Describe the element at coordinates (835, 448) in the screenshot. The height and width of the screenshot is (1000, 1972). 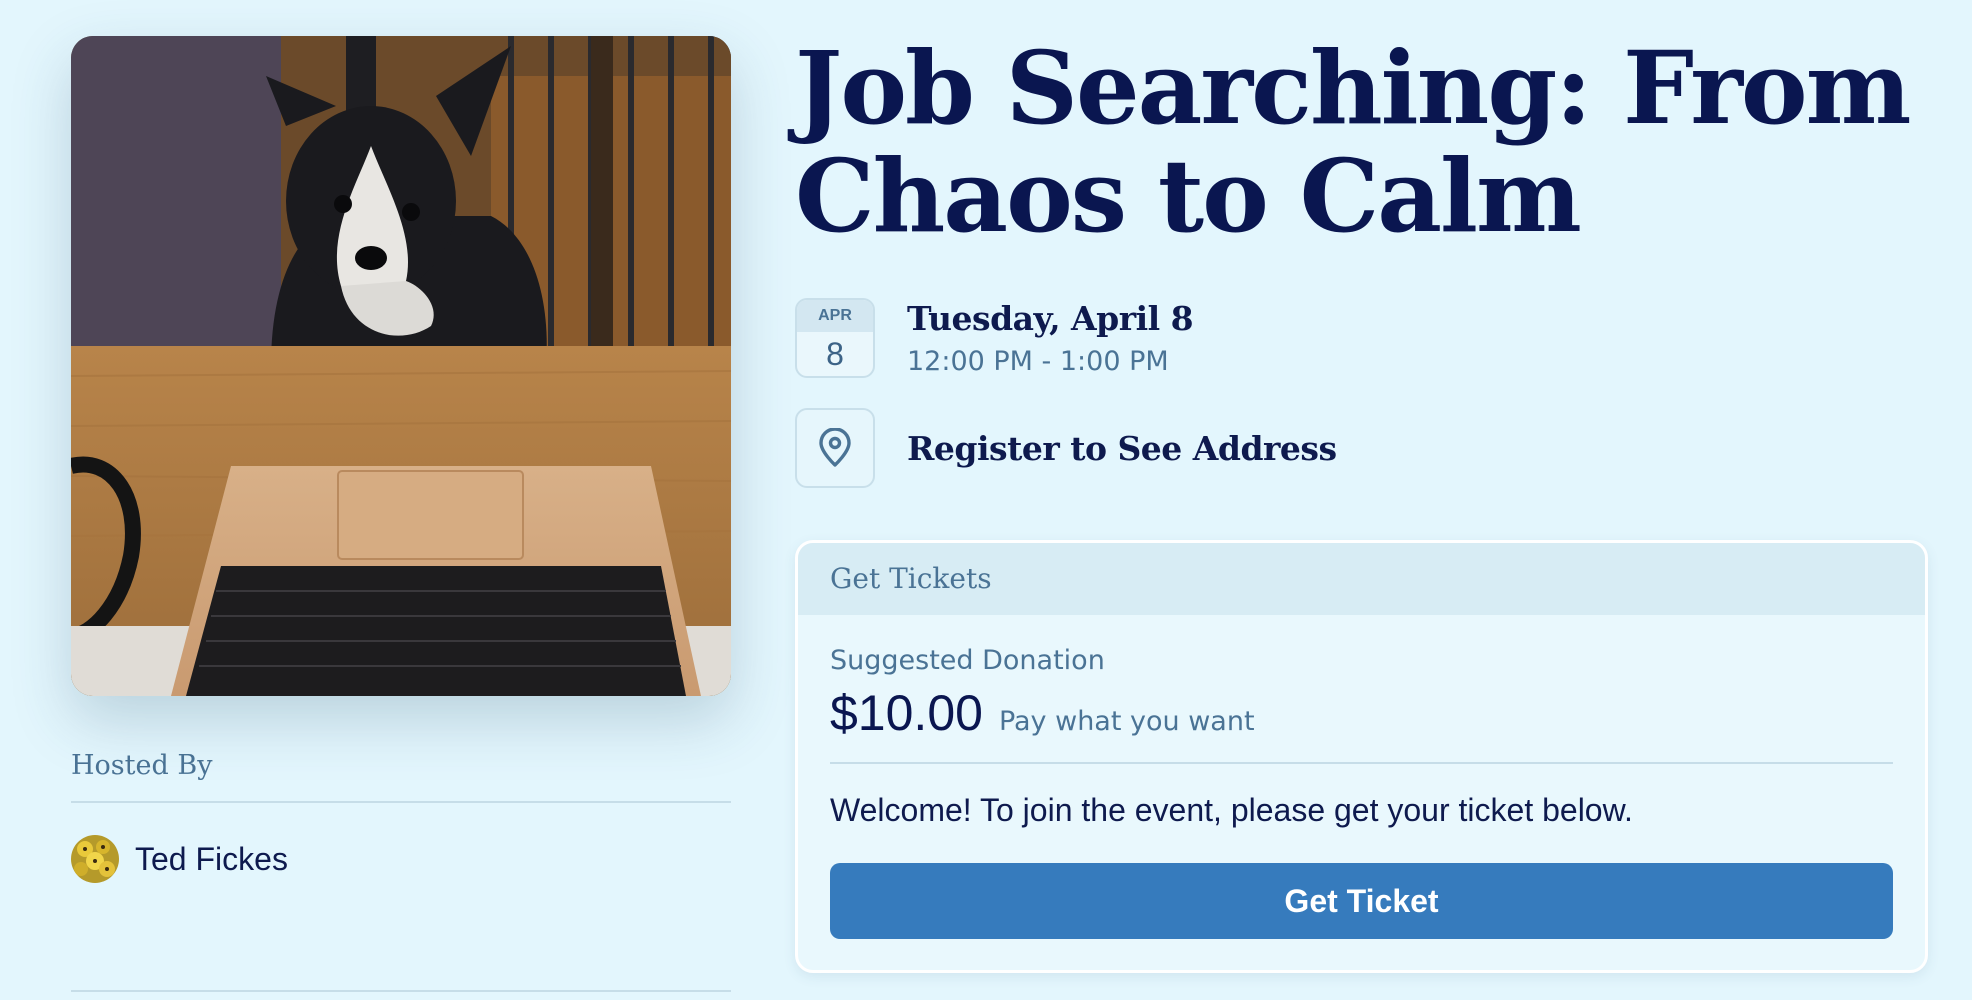
I see `map-pin-icon` at that location.